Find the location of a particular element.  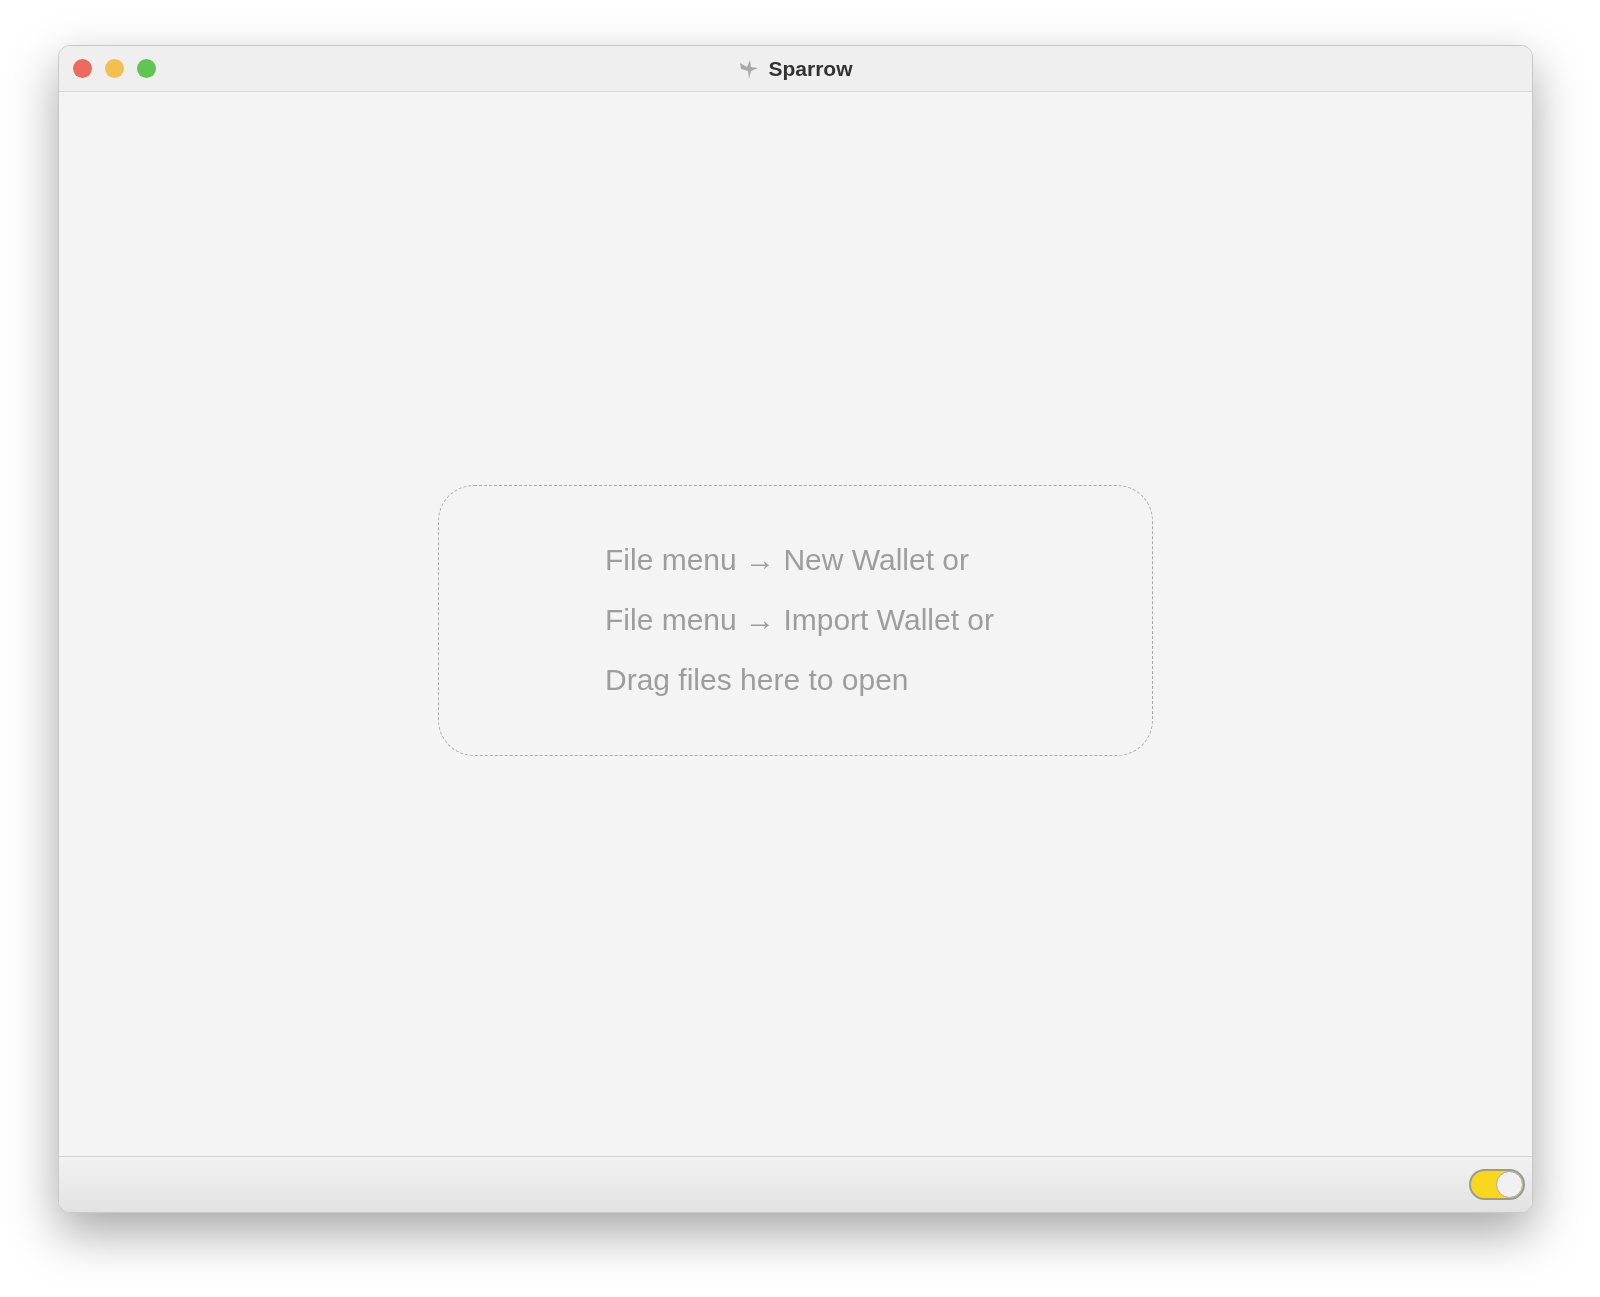

window-title: Sparrow is located at coordinates (810, 68).